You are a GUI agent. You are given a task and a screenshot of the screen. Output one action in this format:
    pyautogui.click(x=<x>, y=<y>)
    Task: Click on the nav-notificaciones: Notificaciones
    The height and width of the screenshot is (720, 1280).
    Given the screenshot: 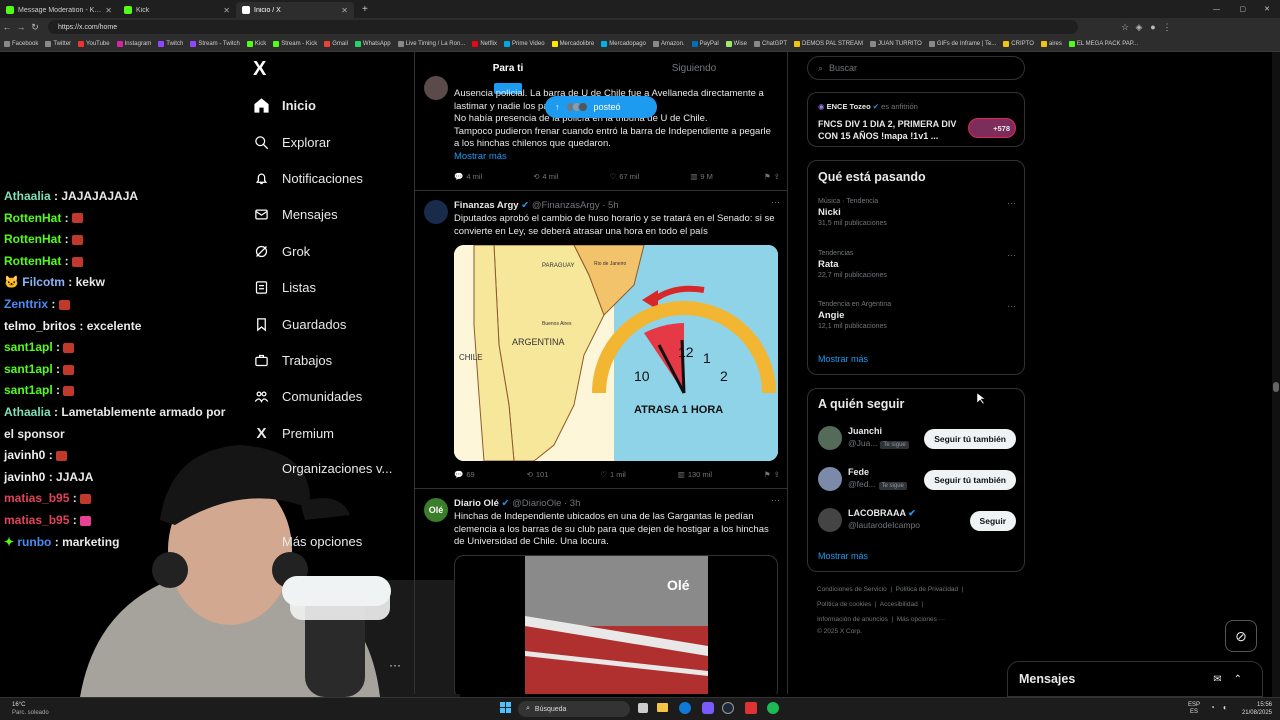 What is the action you would take?
    pyautogui.click(x=308, y=178)
    